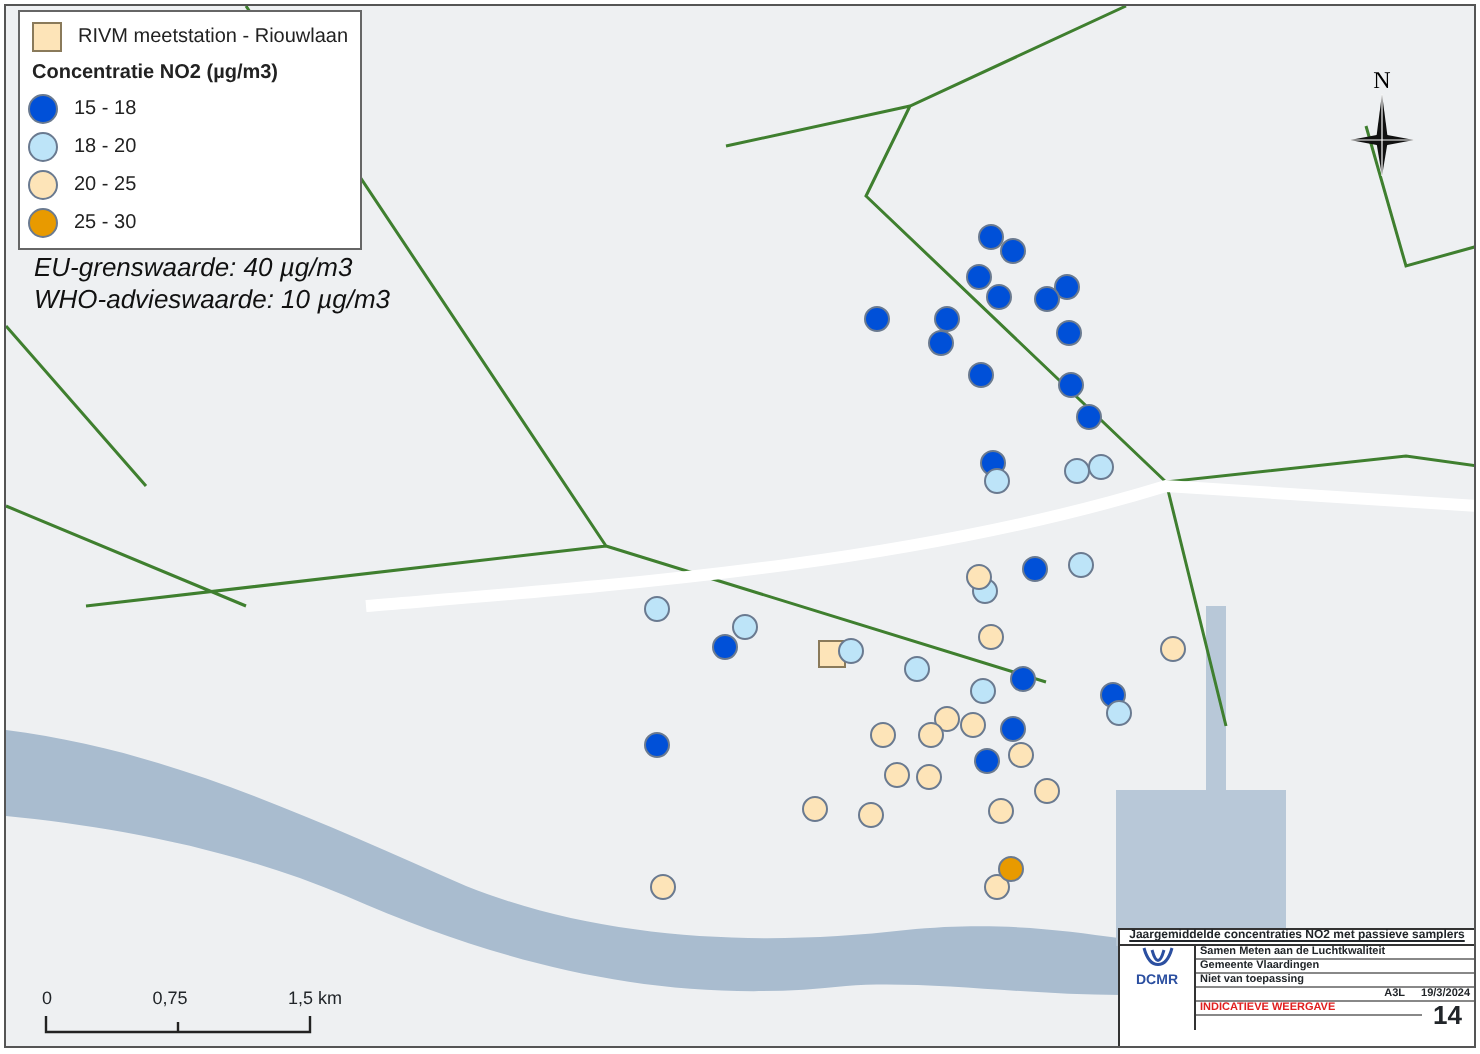 The height and width of the screenshot is (1054, 1480). Describe the element at coordinates (170, 999) in the screenshot. I see `scale-label: 0,75` at that location.